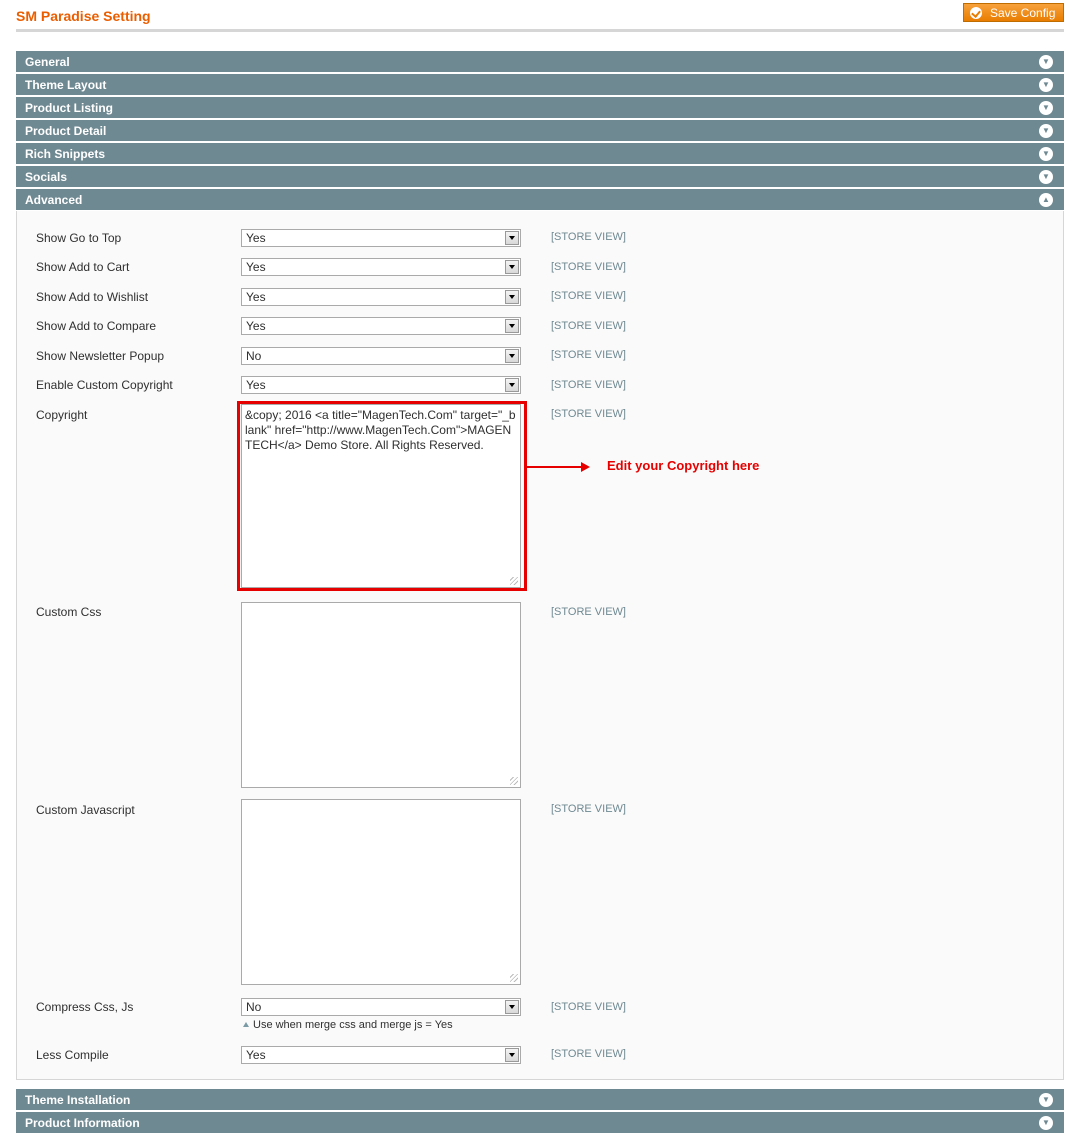 The image size is (1075, 1147). What do you see at coordinates (540, 131) in the screenshot?
I see `section-product-detail: Product Detail ▼` at bounding box center [540, 131].